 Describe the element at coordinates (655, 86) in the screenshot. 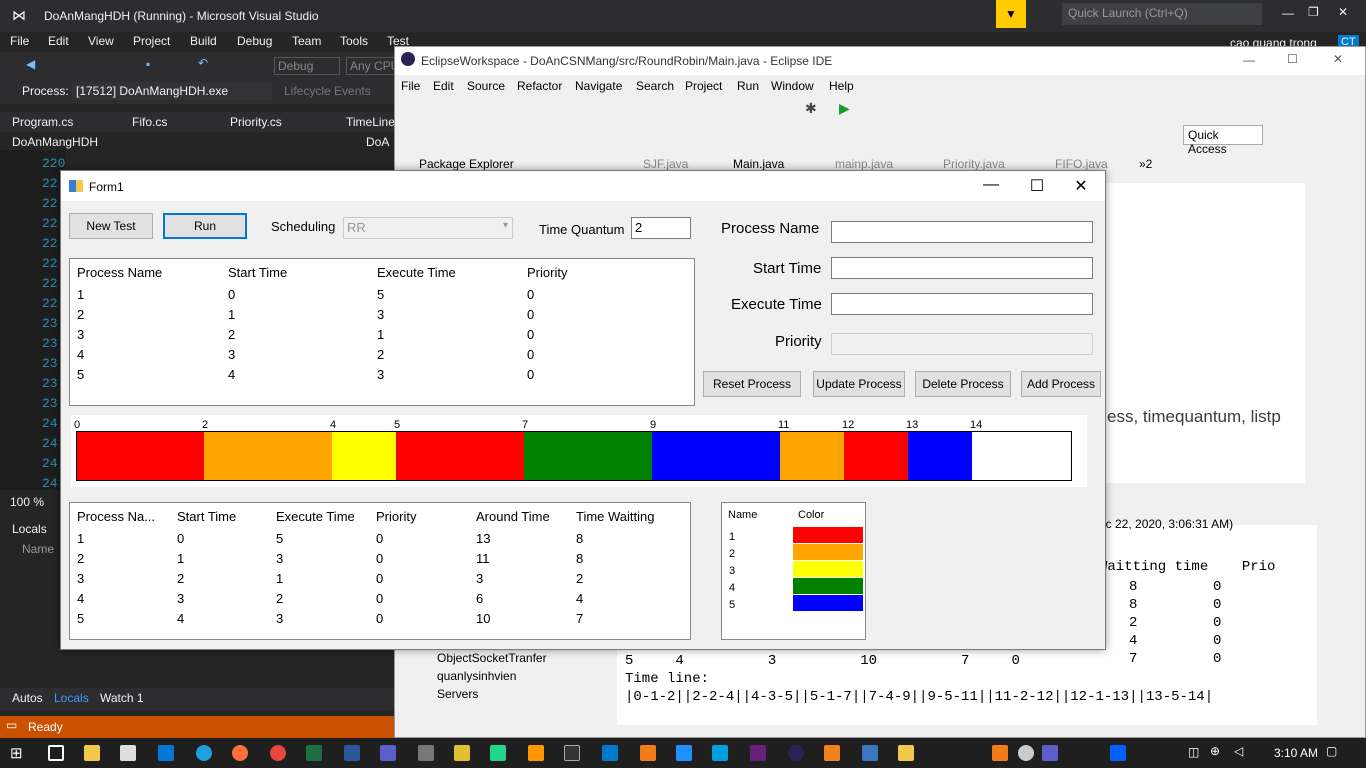

I see `ecl-menu-search: Search` at that location.